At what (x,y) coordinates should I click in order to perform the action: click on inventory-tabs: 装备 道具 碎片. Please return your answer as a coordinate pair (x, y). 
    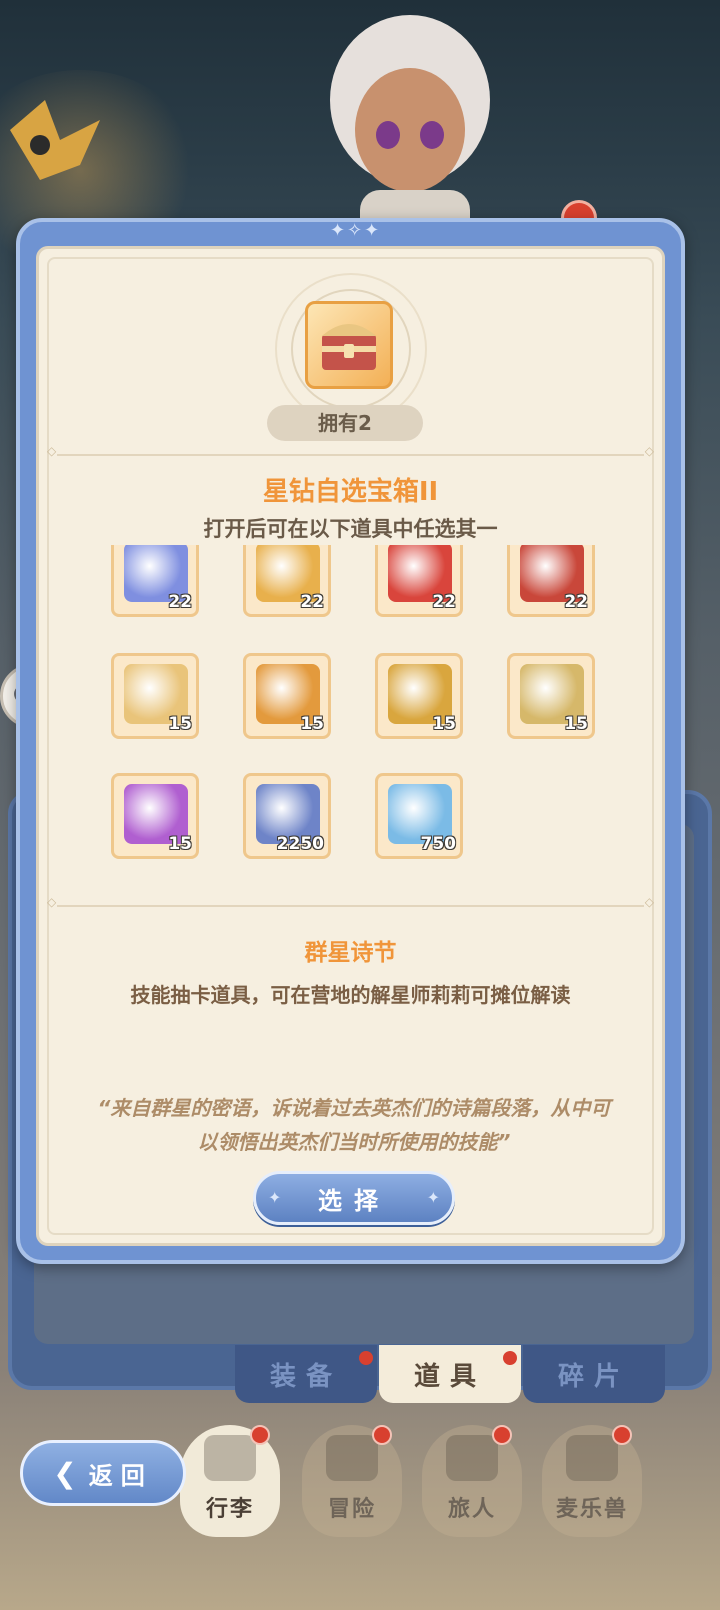
    Looking at the image, I should click on (451, 1375).